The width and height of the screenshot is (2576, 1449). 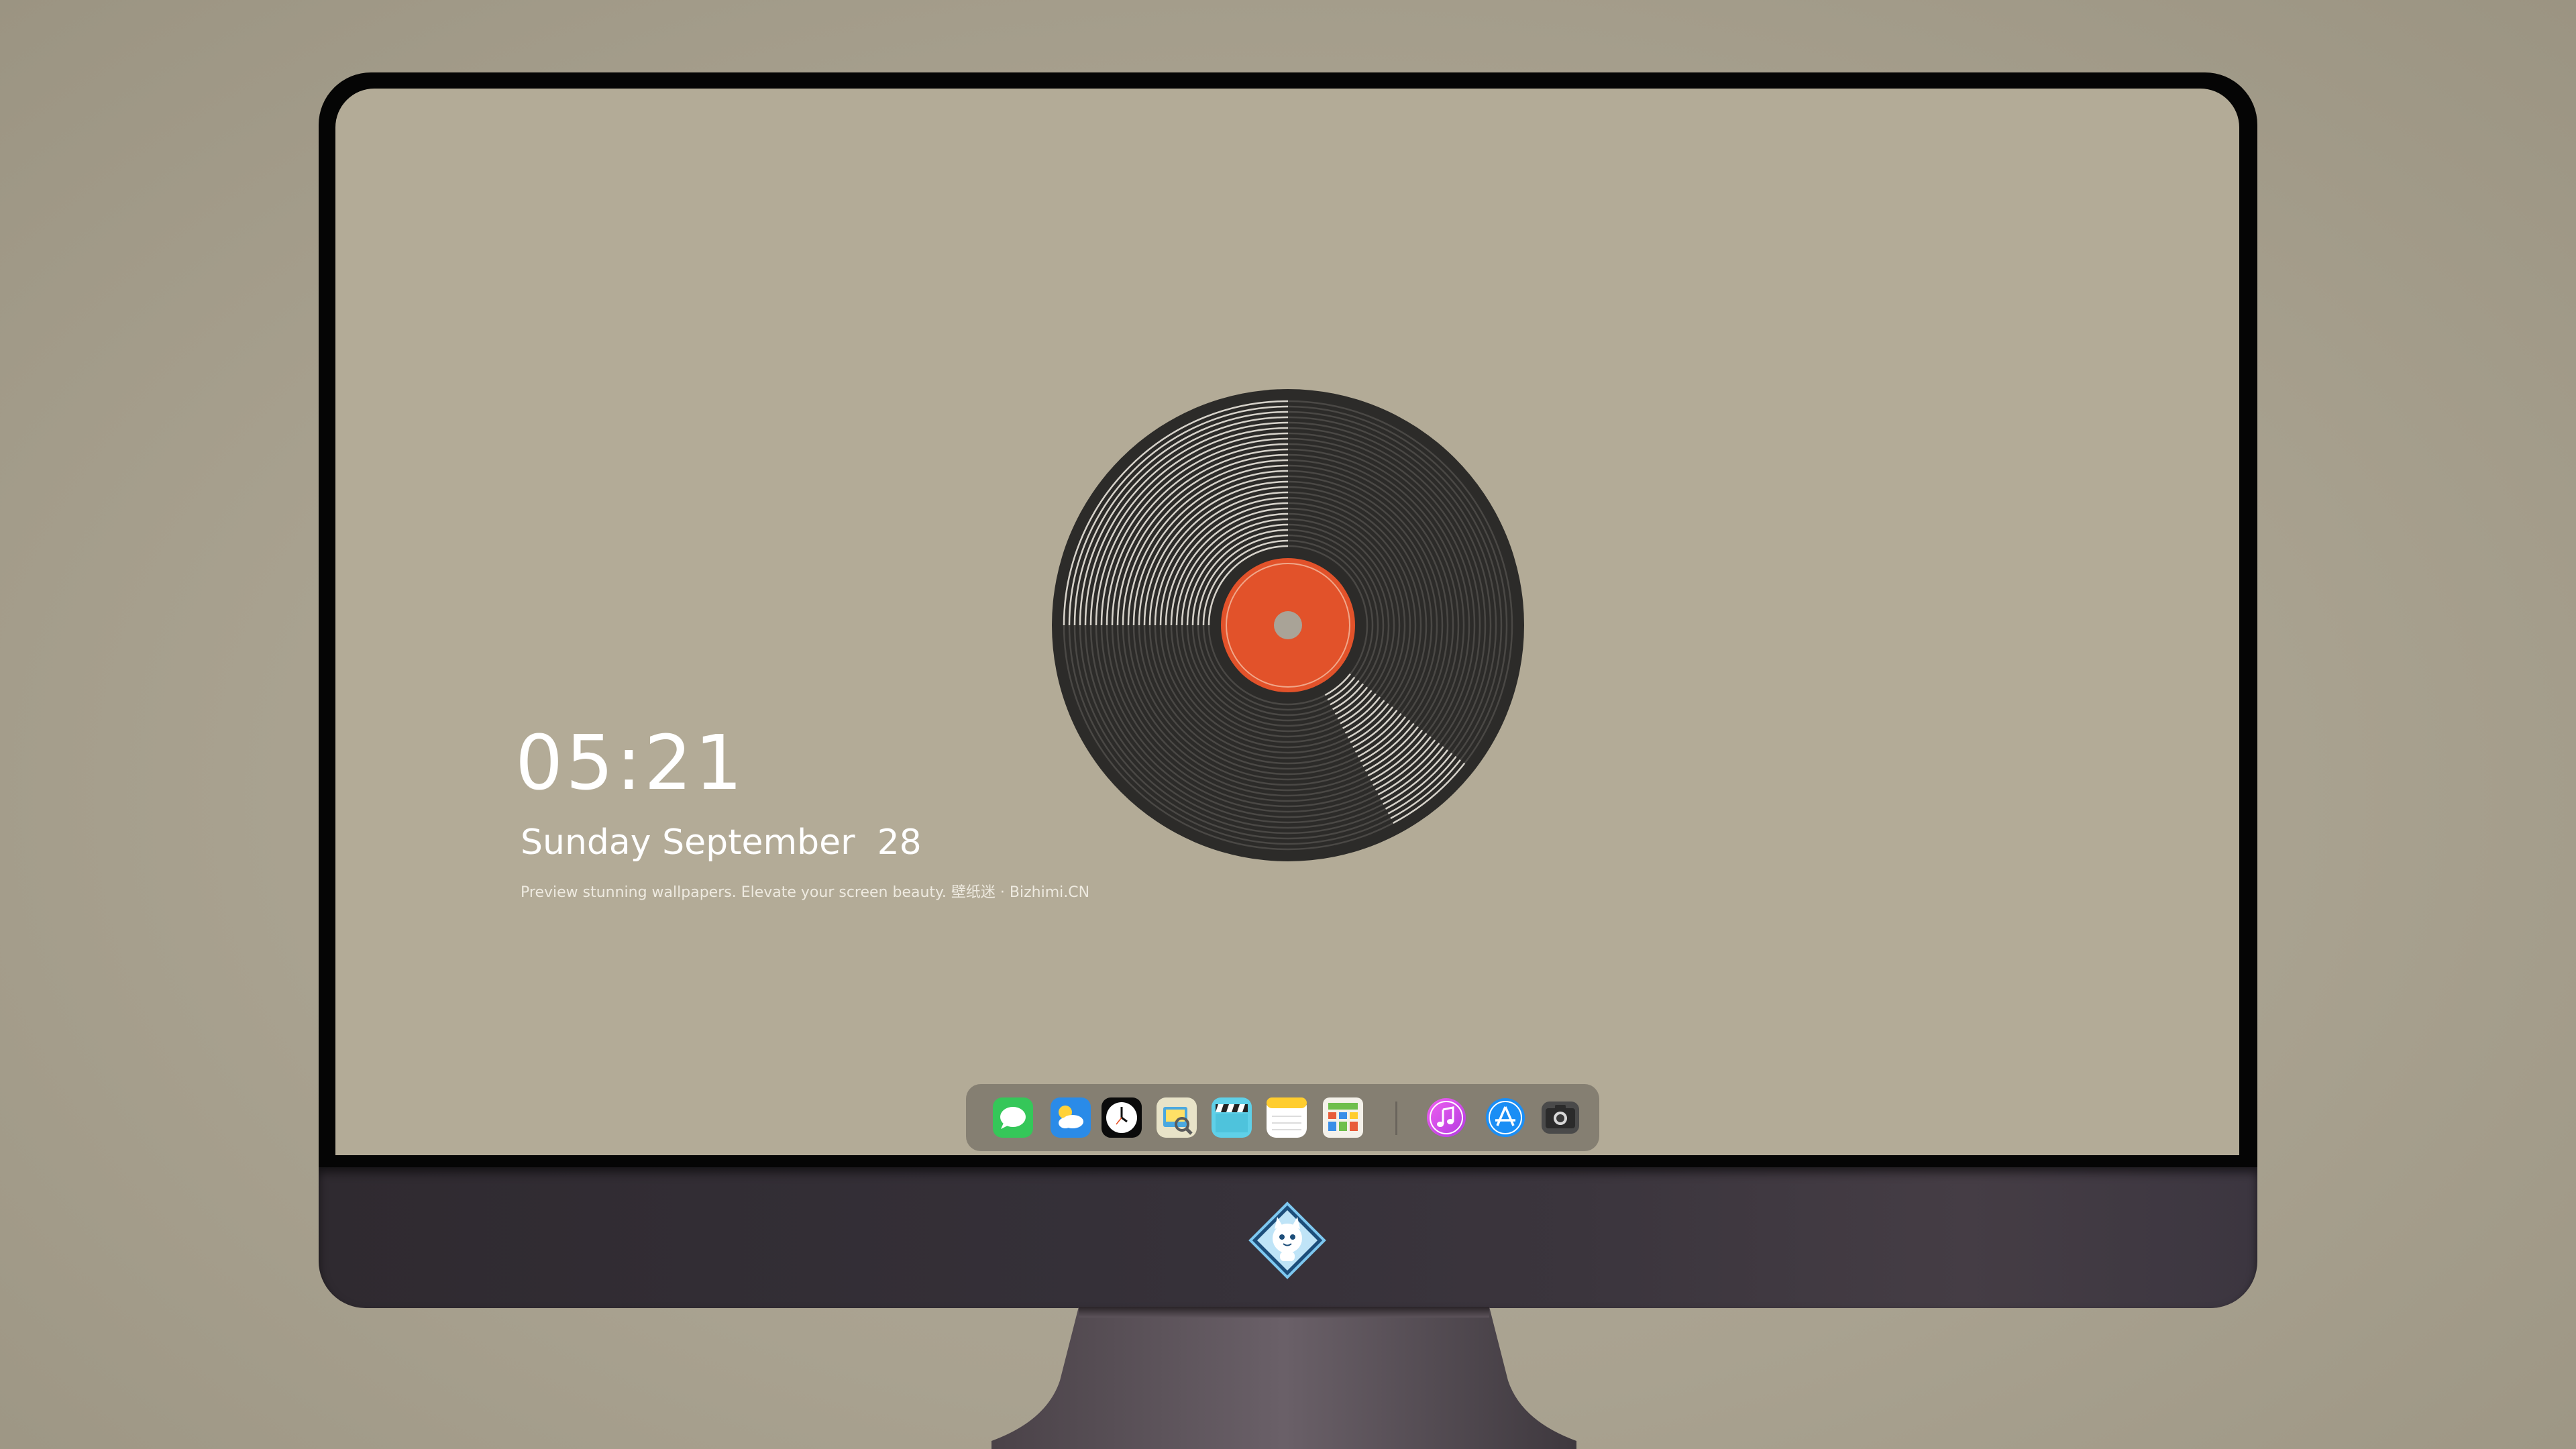 What do you see at coordinates (721, 842) in the screenshot?
I see `date-label: Sunday September 28` at bounding box center [721, 842].